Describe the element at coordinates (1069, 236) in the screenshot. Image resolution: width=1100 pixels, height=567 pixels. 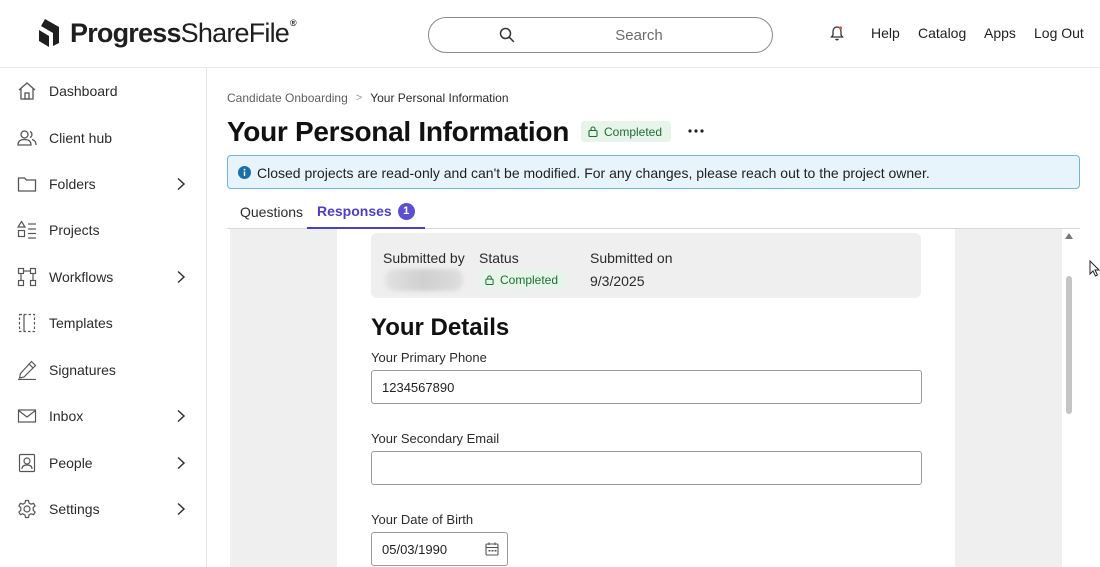
I see `scroll-up-arrow-icon` at that location.